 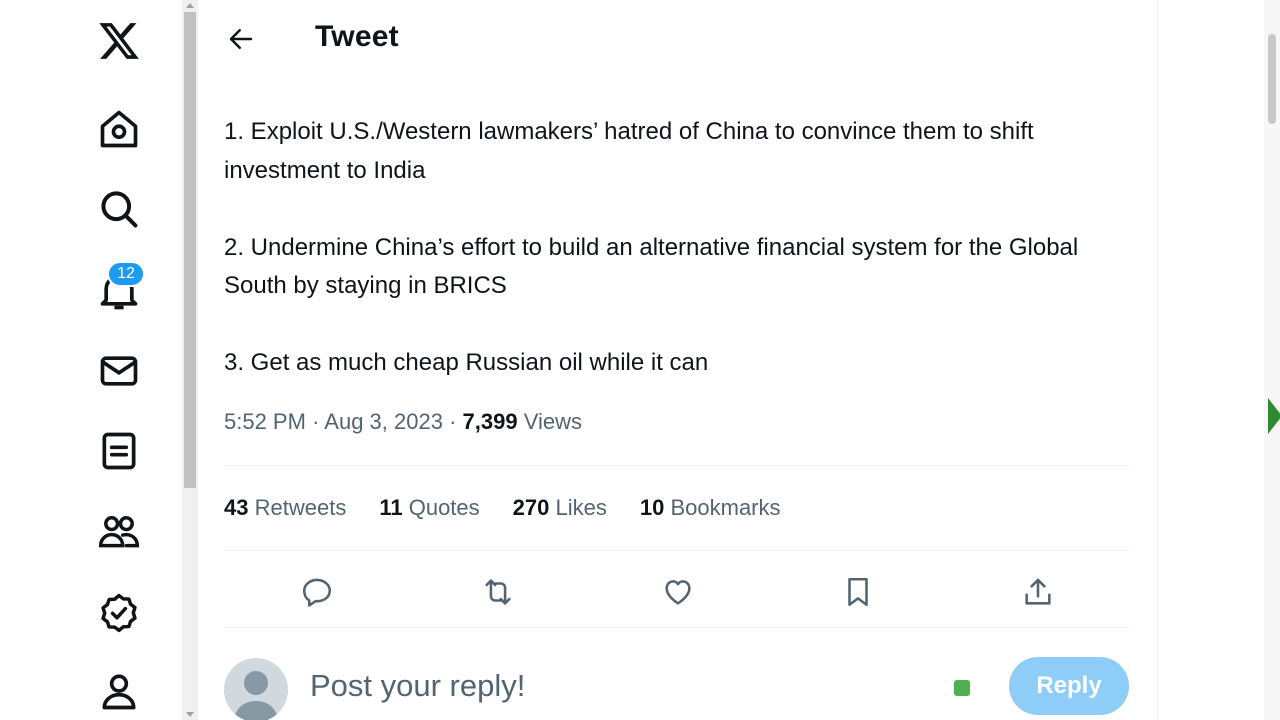 I want to click on page-title: Tweet, so click(x=357, y=36).